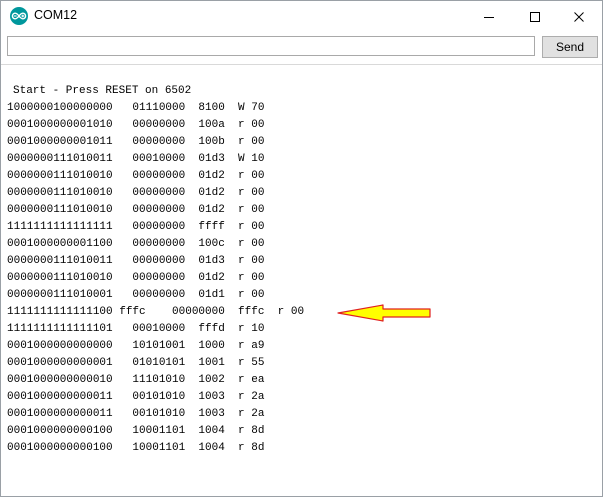 Image resolution: width=603 pixels, height=497 pixels. I want to click on output-line: 1111111111111111 00000000 ffff r 00, so click(136, 227).